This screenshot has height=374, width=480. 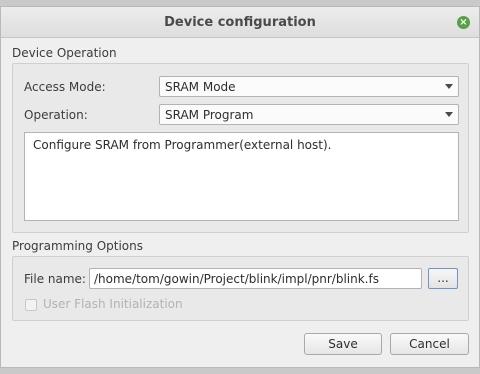 What do you see at coordinates (463, 22) in the screenshot?
I see `close-icon: ×` at bounding box center [463, 22].